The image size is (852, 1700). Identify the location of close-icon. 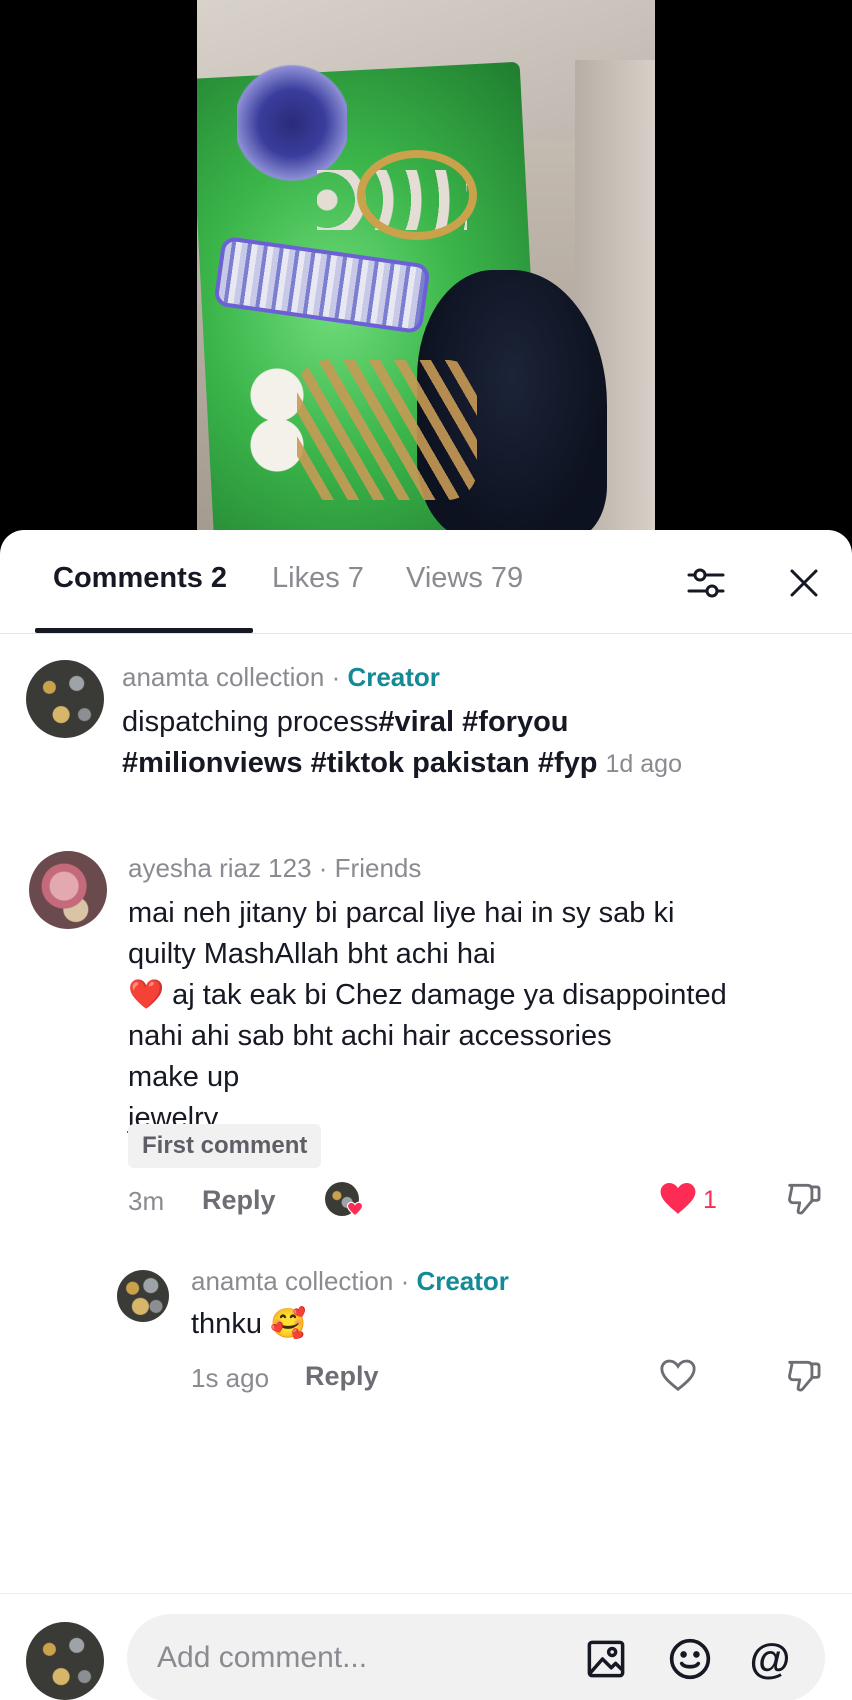
(804, 583).